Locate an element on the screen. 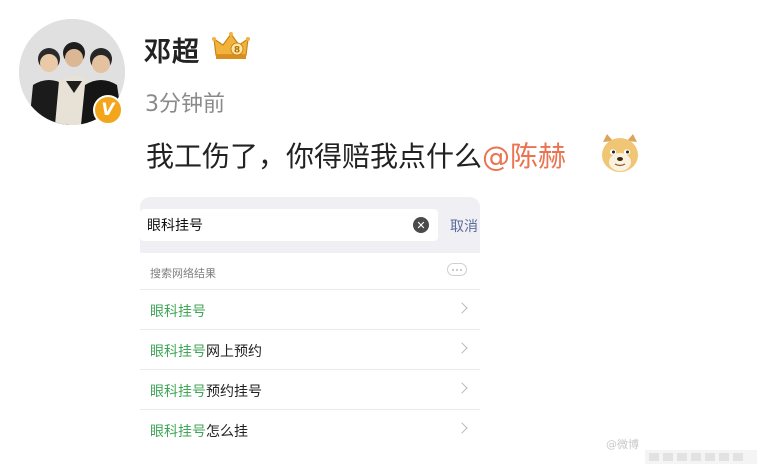  search-query: 眼科挂号 is located at coordinates (175, 226).